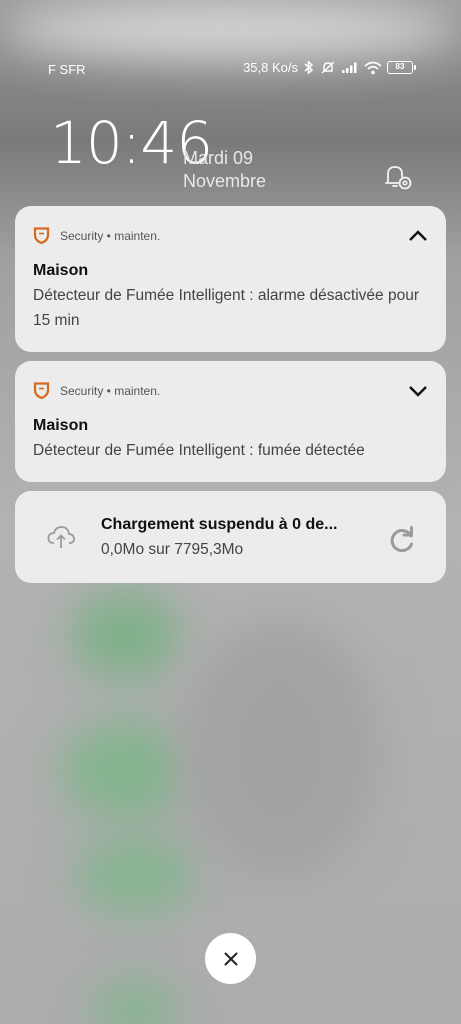 The height and width of the screenshot is (1024, 461). I want to click on date-month: Novembre, so click(225, 181).